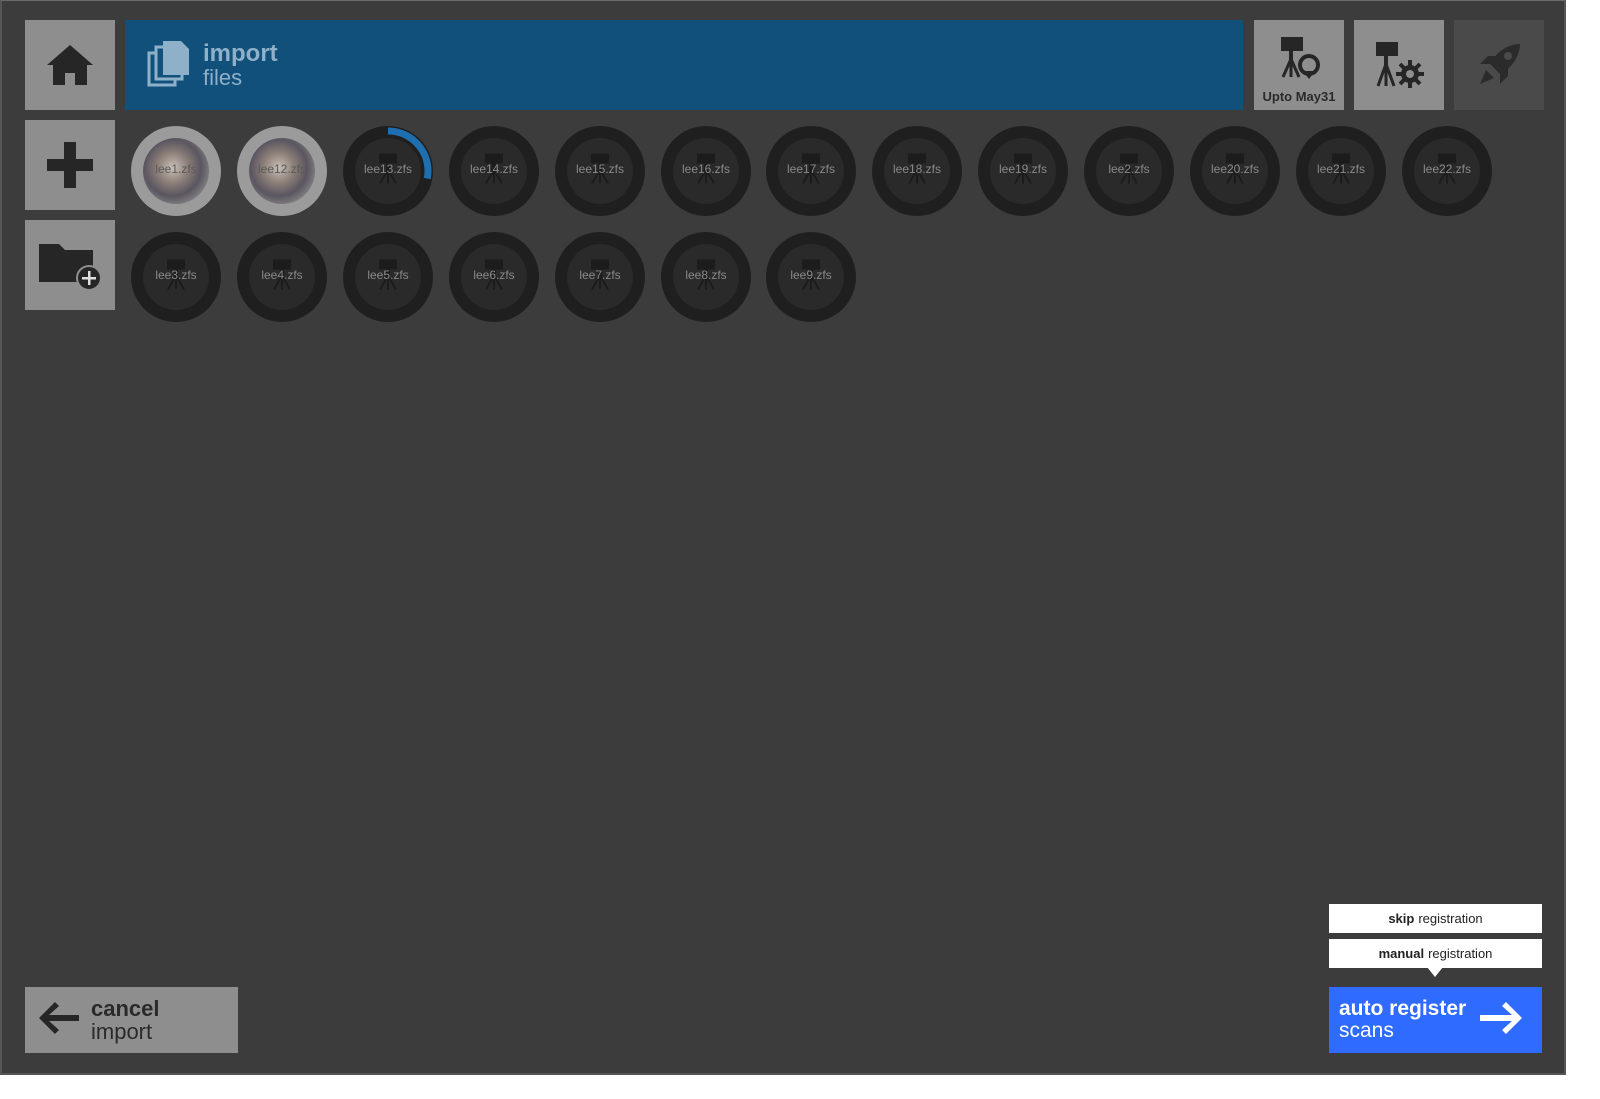 The height and width of the screenshot is (1099, 1600). What do you see at coordinates (125, 1008) in the screenshot?
I see `cancel-label: cancel` at bounding box center [125, 1008].